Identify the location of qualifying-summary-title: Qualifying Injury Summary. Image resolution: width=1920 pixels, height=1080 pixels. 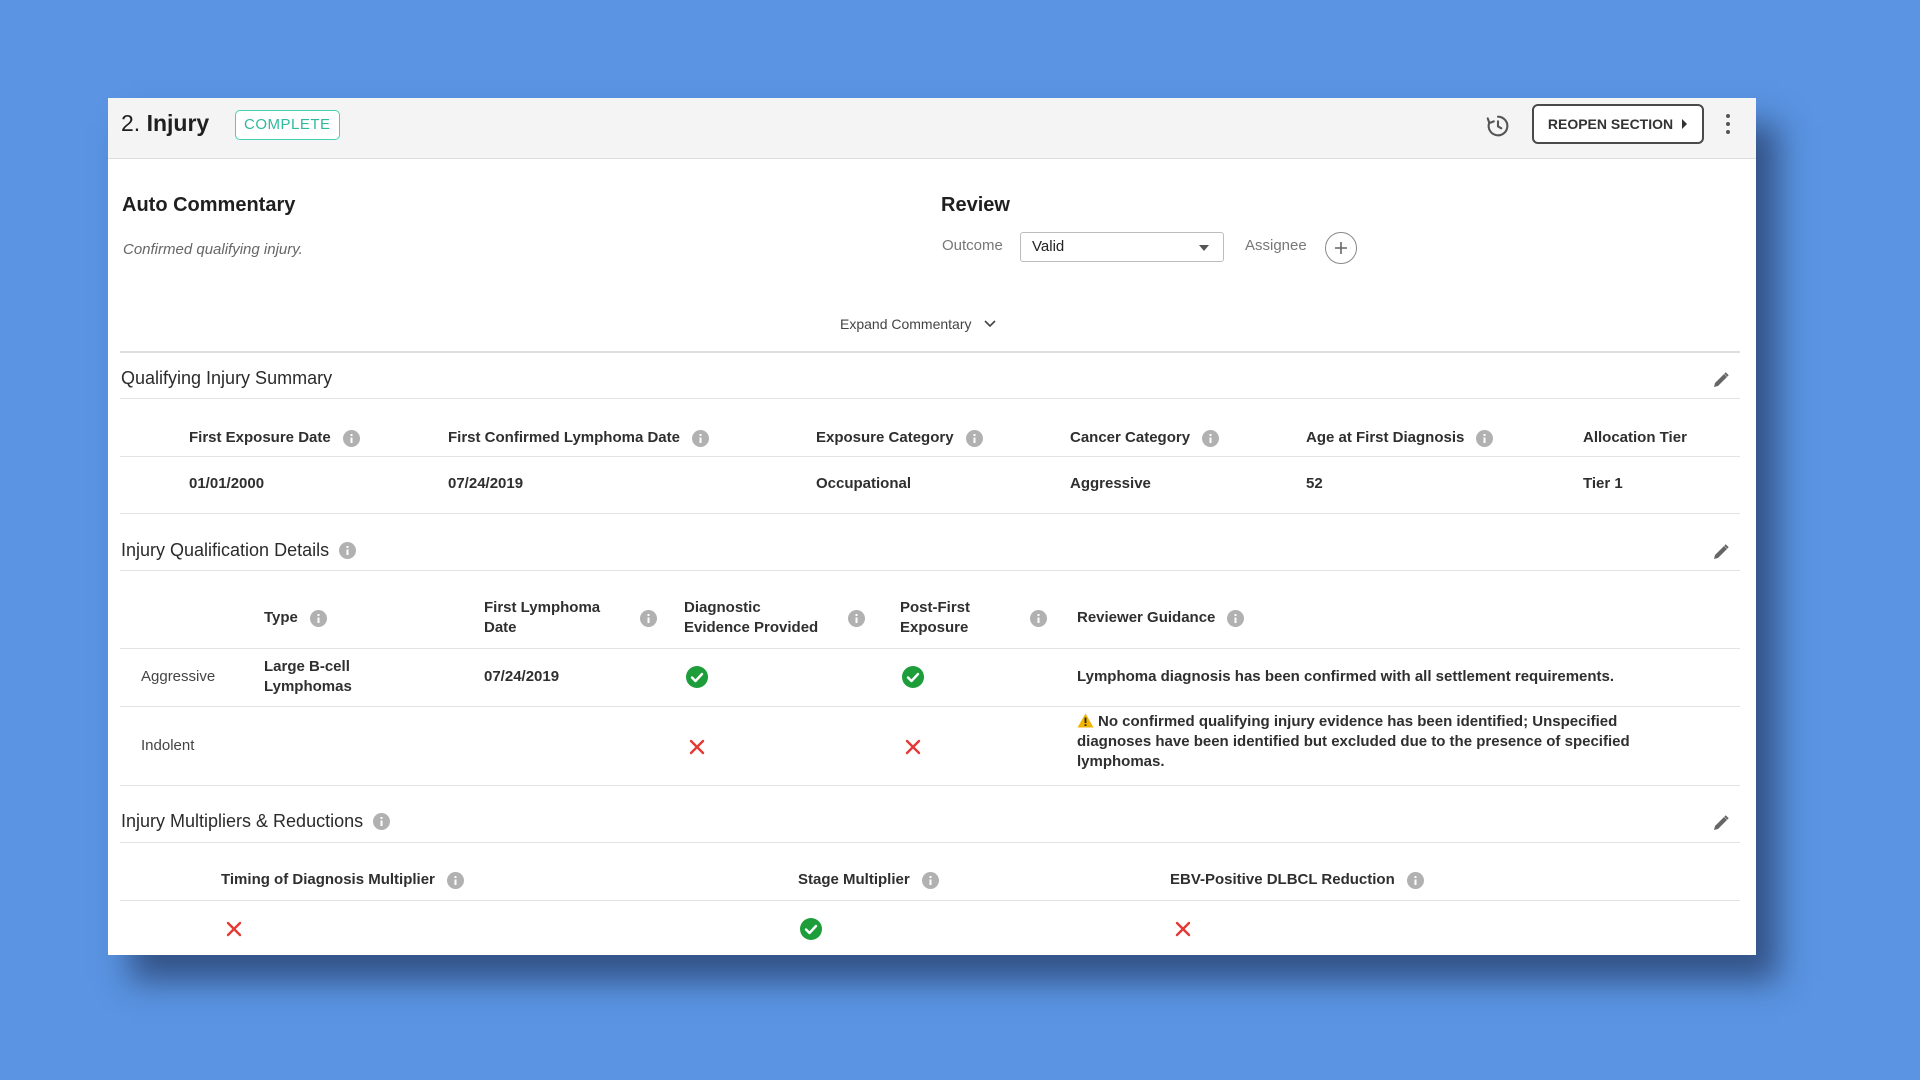
(226, 378).